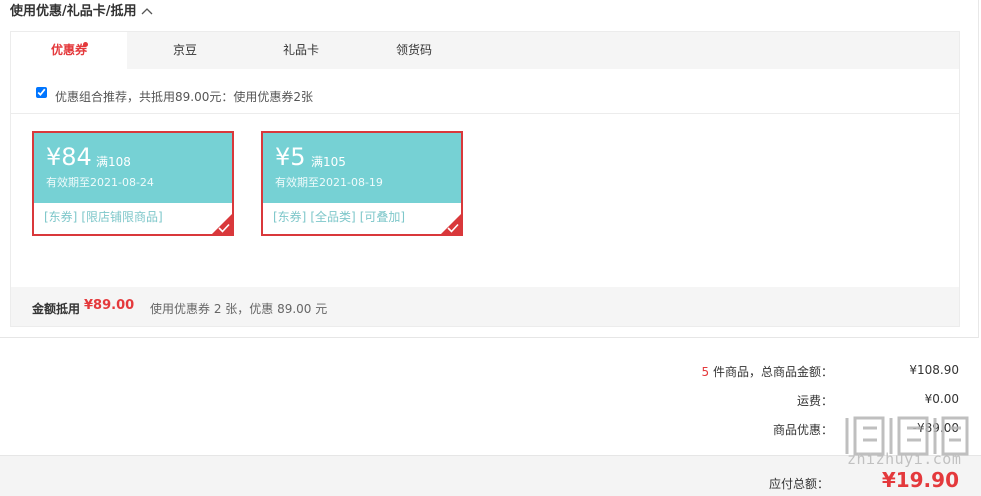  Describe the element at coordinates (490, 475) in the screenshot. I see `payable-footer: 应付总额： ¥19.90` at that location.